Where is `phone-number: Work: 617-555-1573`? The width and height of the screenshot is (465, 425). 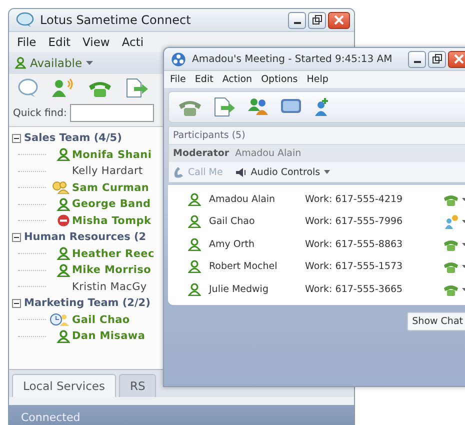
phone-number: Work: 617-555-1573 is located at coordinates (354, 266).